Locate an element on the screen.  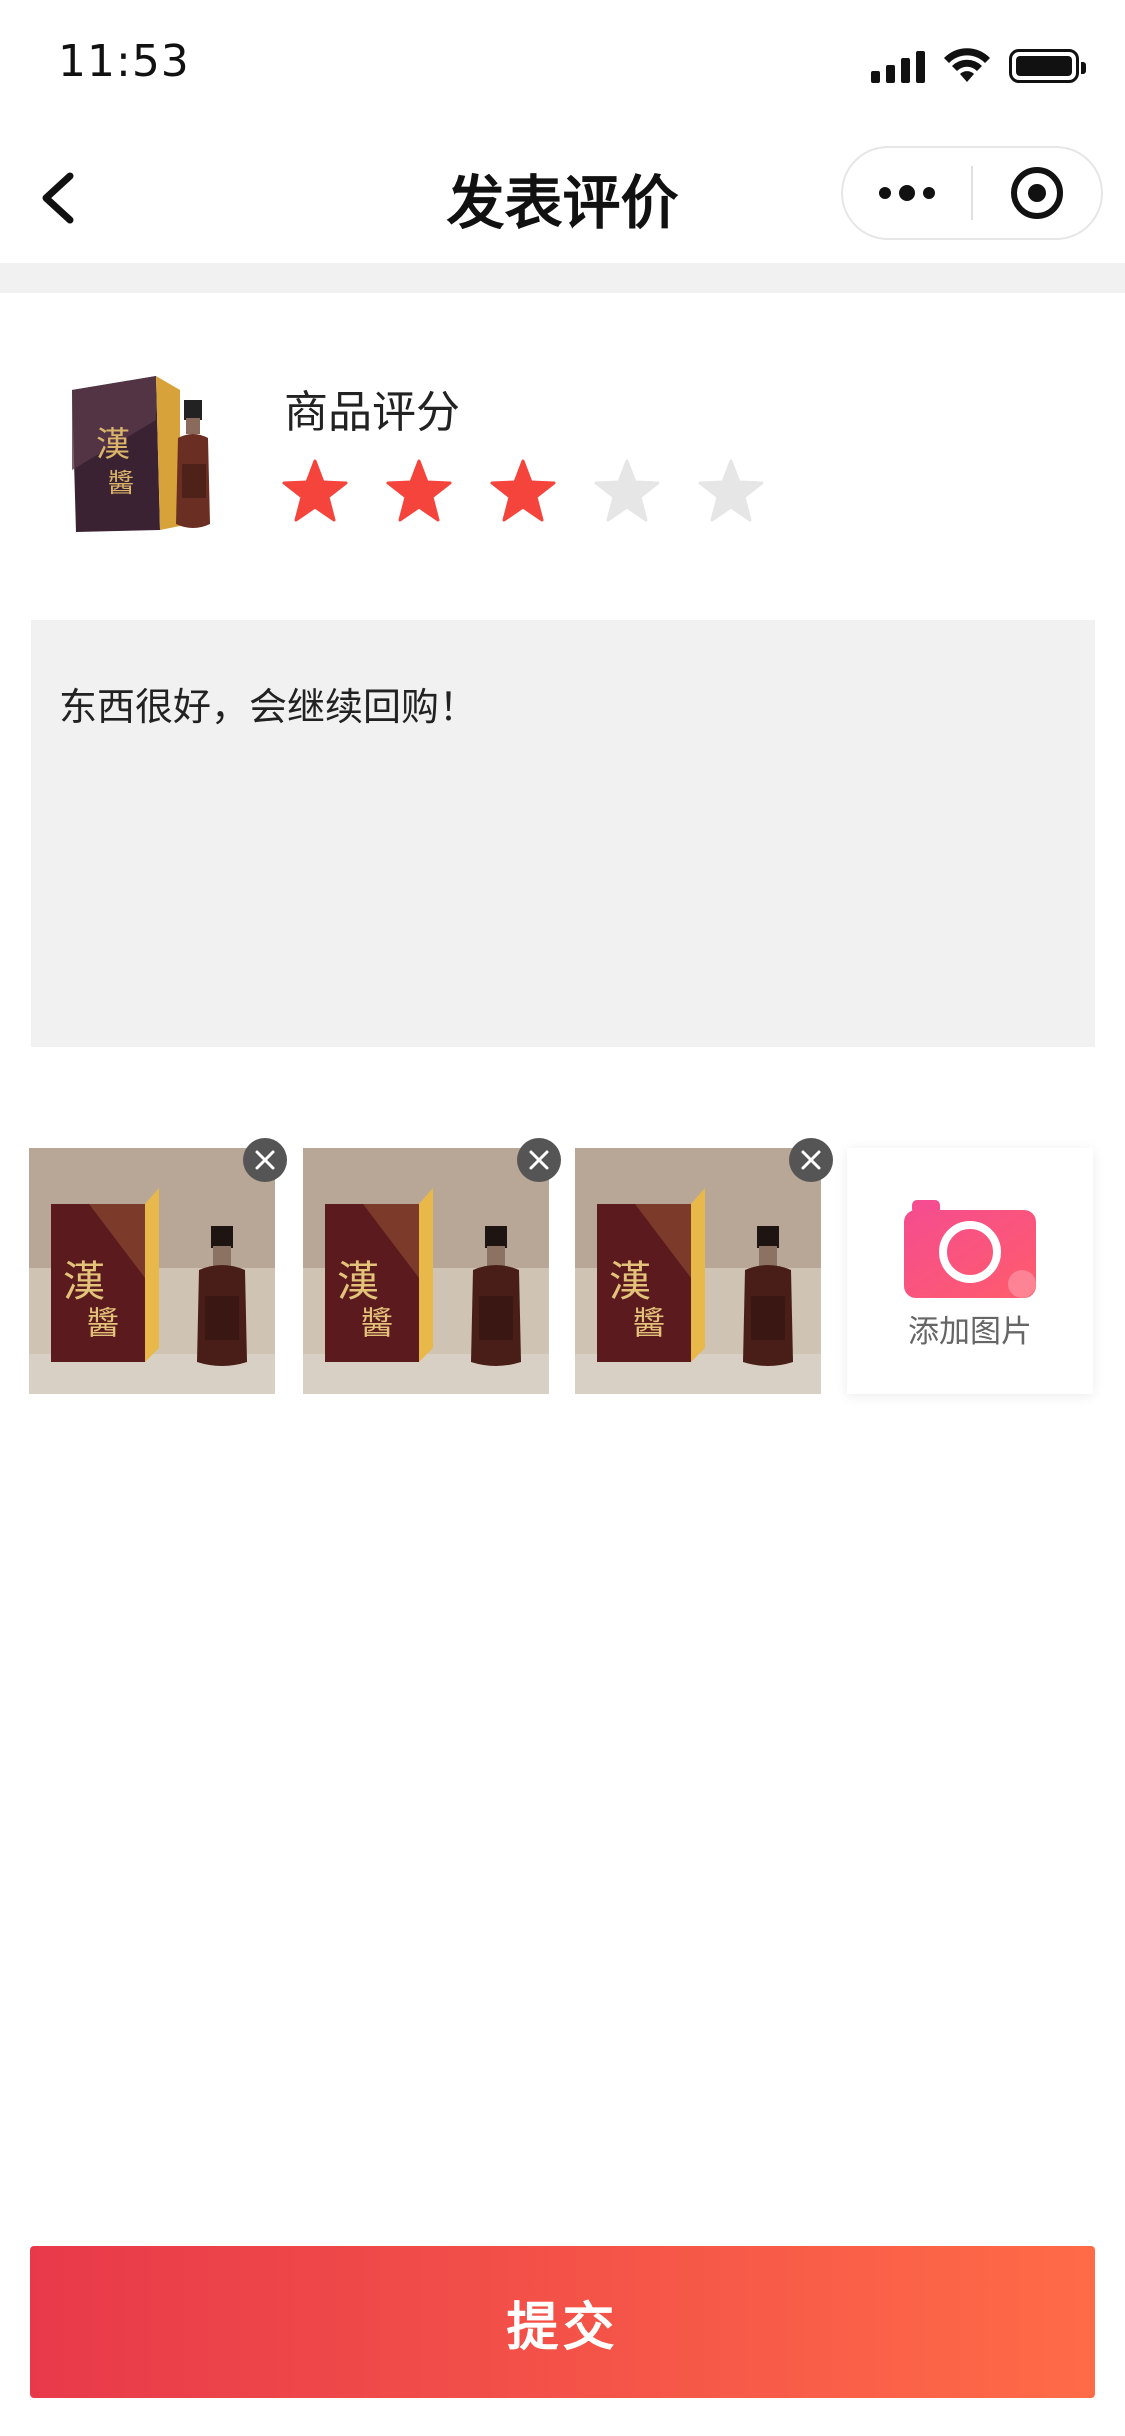
more-button is located at coordinates (907, 193).